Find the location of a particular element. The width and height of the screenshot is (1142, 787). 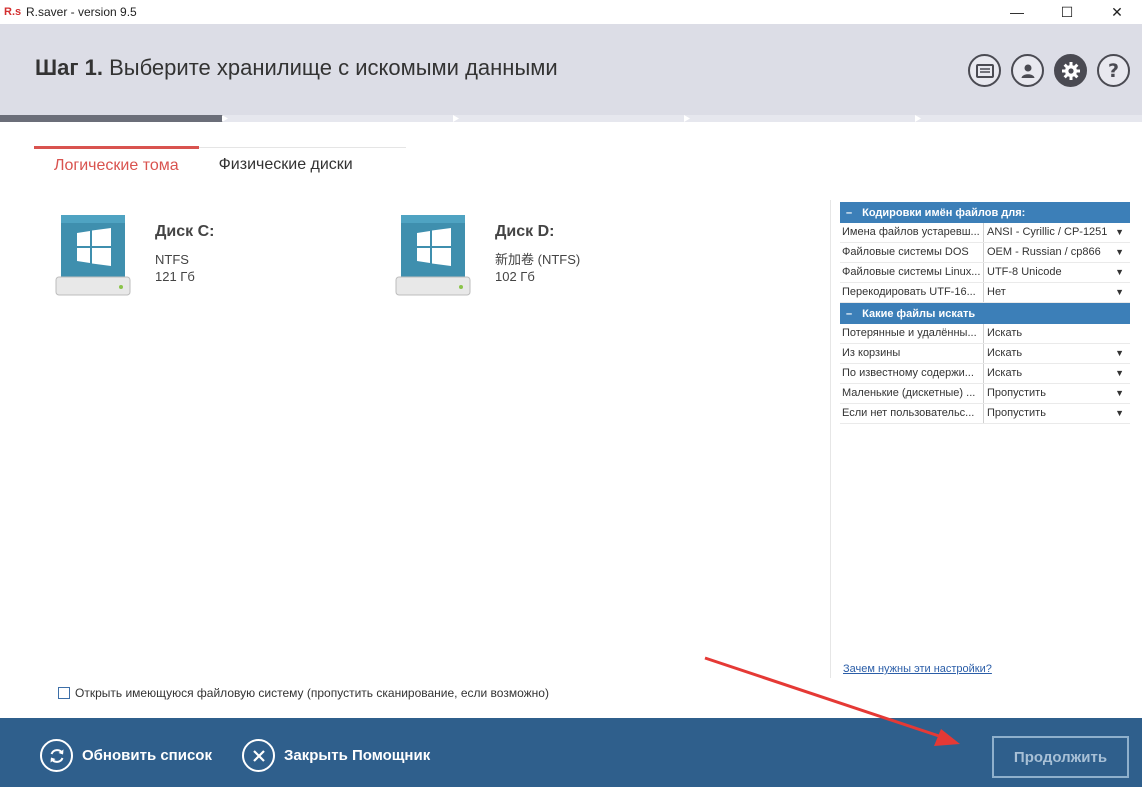

tab-logical-volumes: Логические тома is located at coordinates (116, 164).